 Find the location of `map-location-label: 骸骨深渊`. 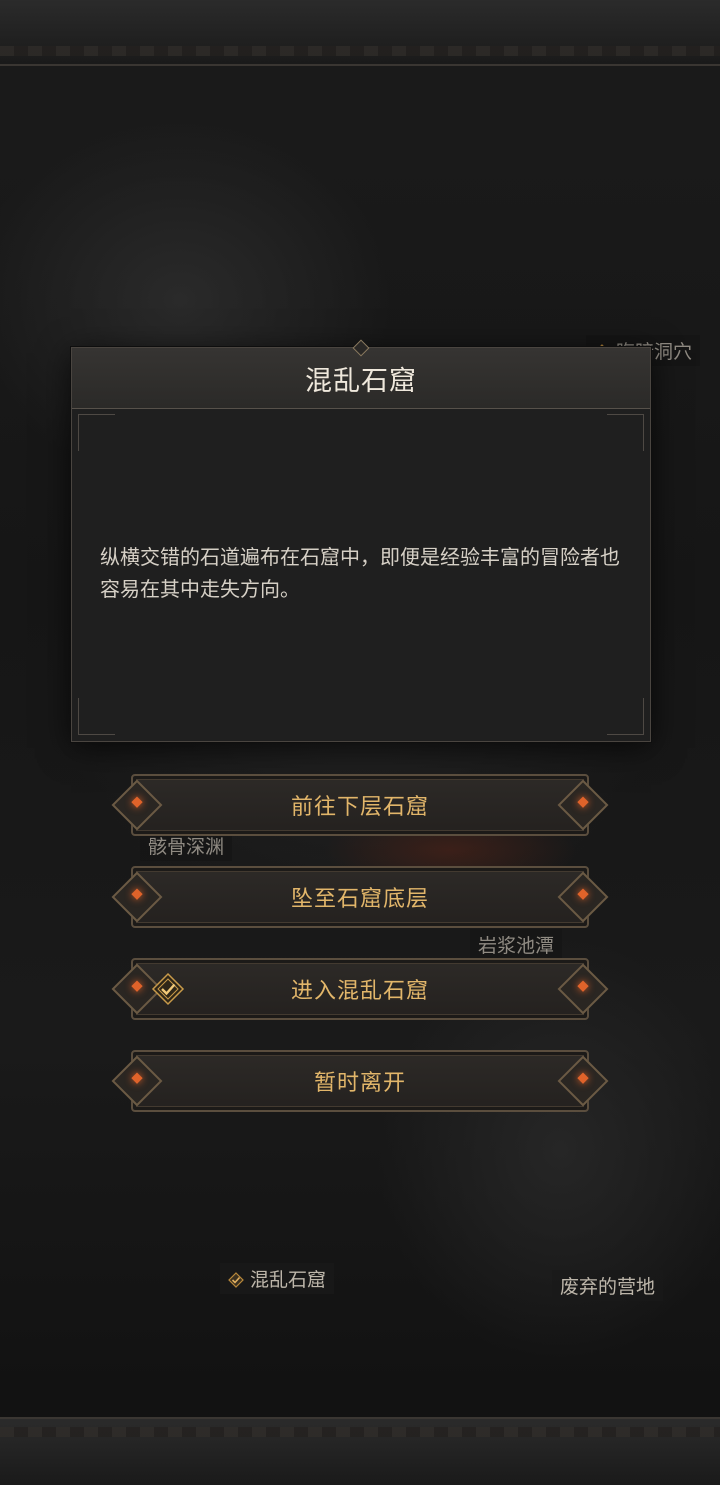

map-location-label: 骸骨深渊 is located at coordinates (186, 847).